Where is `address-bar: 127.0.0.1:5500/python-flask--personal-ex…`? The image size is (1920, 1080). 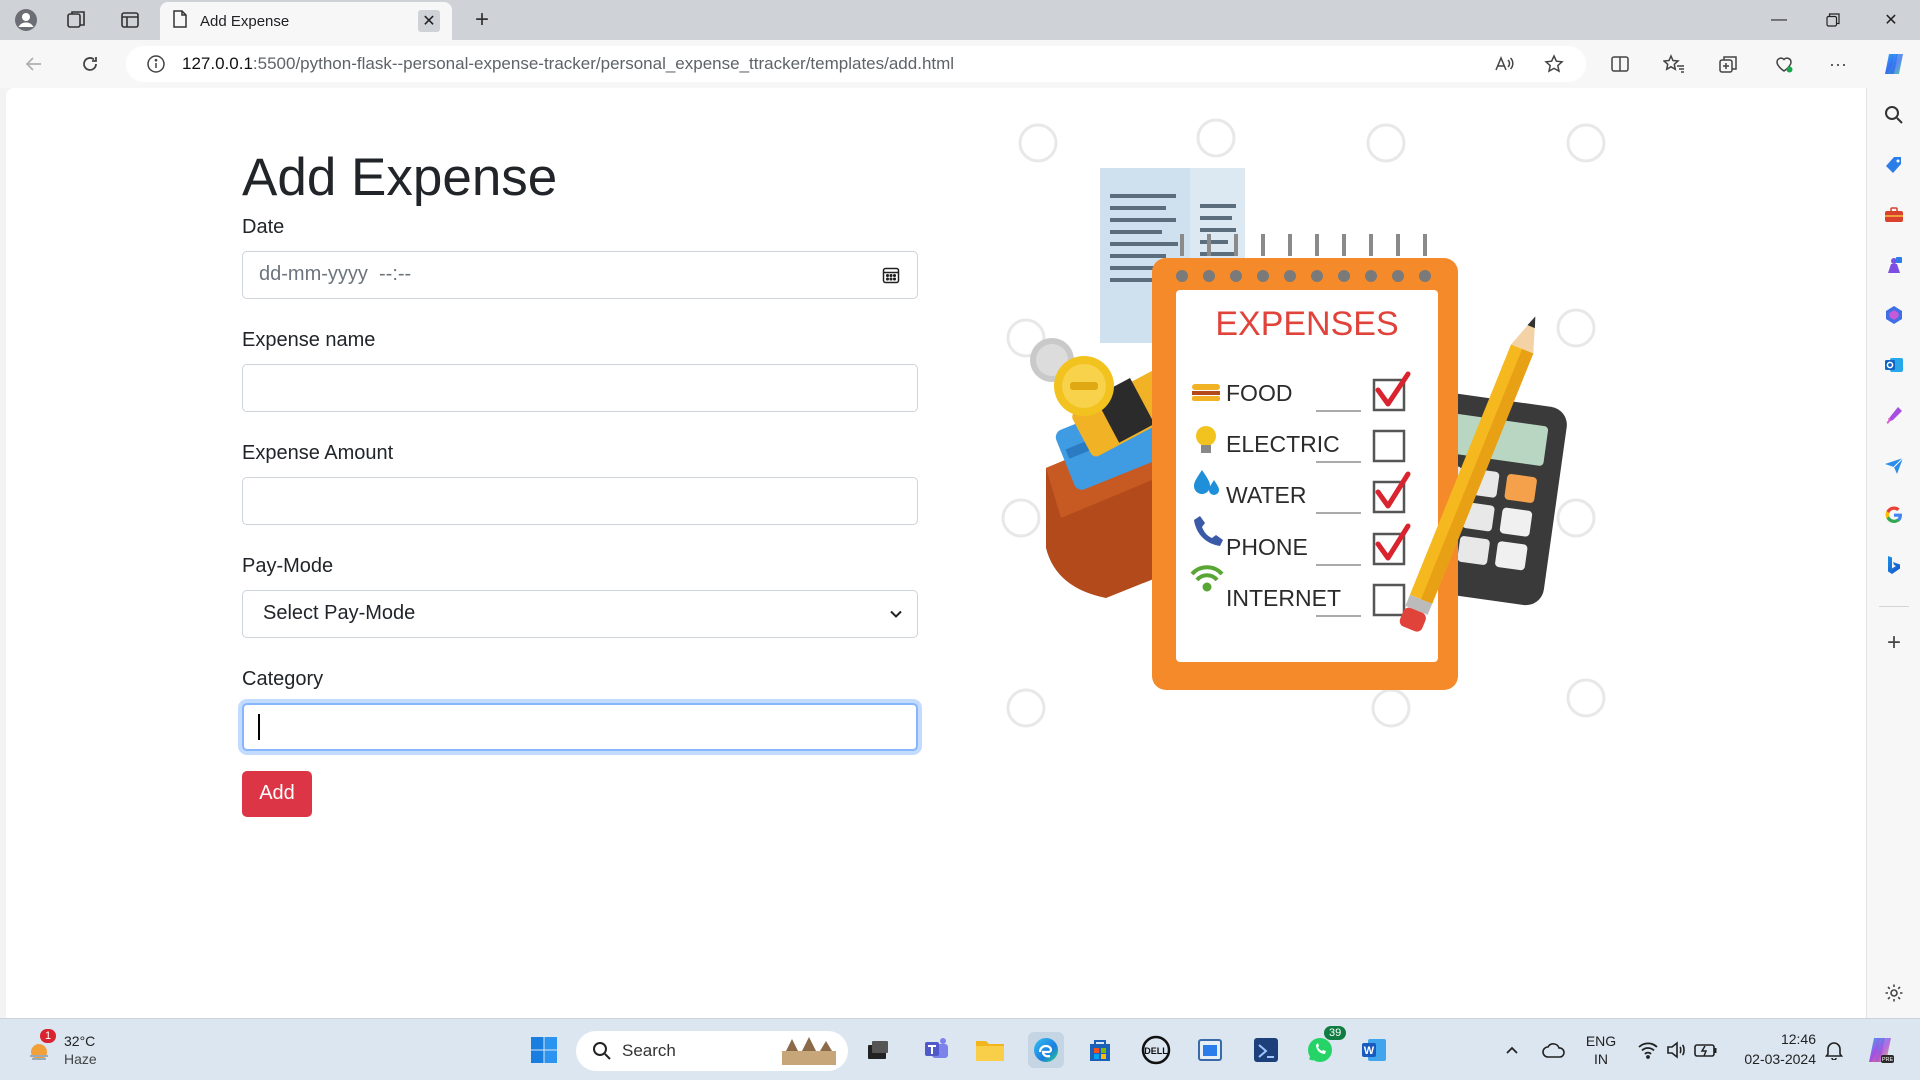
address-bar: 127.0.0.1:5500/python-flask--personal-ex… is located at coordinates (960, 64).